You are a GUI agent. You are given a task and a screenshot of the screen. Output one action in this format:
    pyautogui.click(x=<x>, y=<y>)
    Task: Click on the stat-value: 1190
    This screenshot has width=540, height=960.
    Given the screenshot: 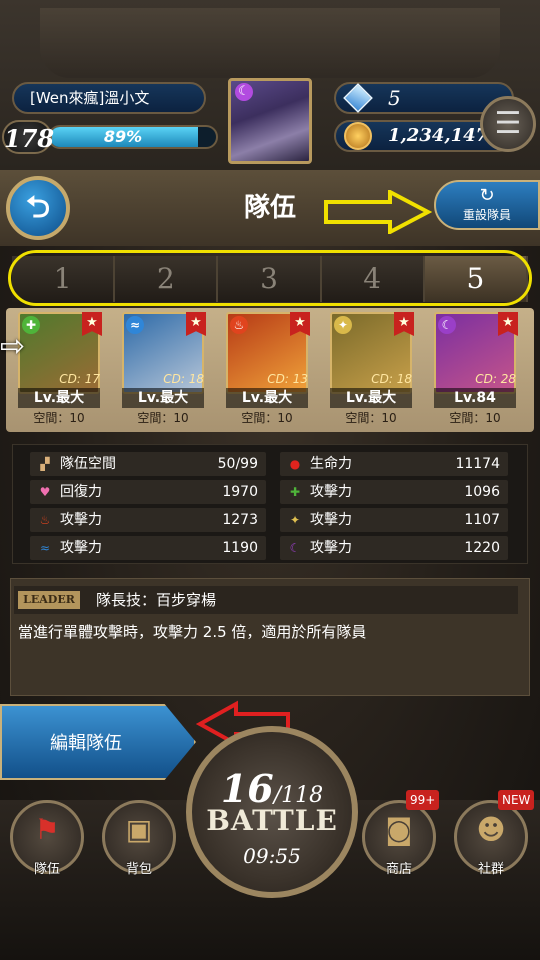 What is the action you would take?
    pyautogui.click(x=240, y=548)
    